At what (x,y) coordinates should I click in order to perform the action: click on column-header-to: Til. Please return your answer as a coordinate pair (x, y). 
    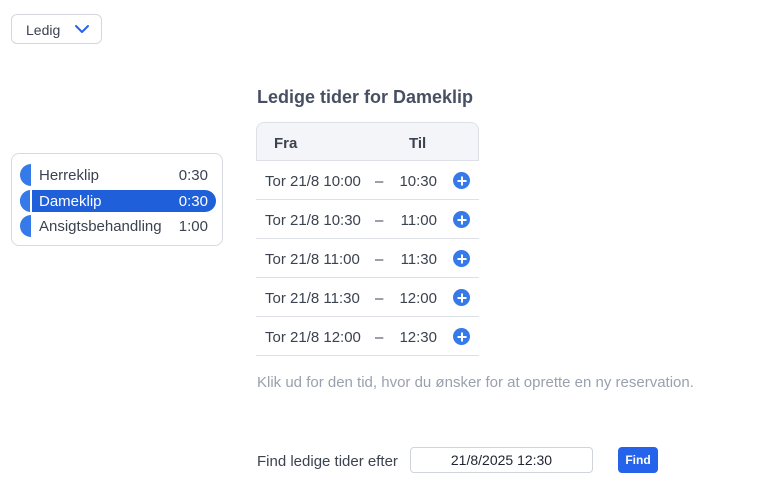
    Looking at the image, I should click on (418, 143).